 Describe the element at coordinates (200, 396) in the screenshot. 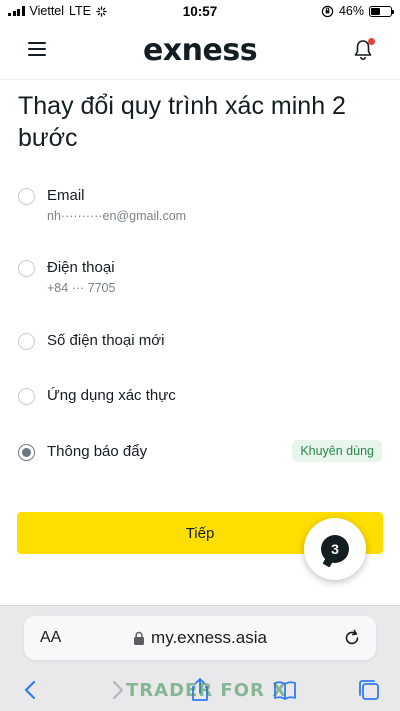

I see `option-authenticator-app: Ứng dụng xác thực` at that location.